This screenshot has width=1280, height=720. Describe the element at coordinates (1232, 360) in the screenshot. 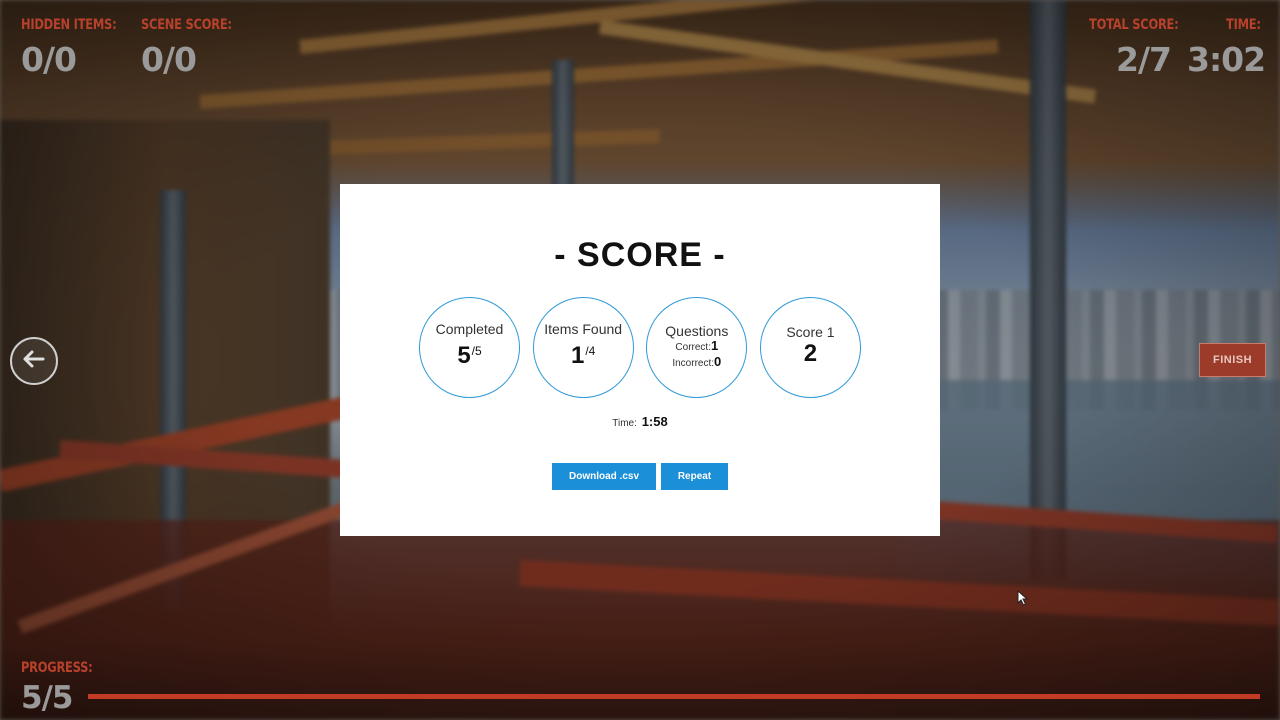

I see `finish-button: FINISH` at that location.